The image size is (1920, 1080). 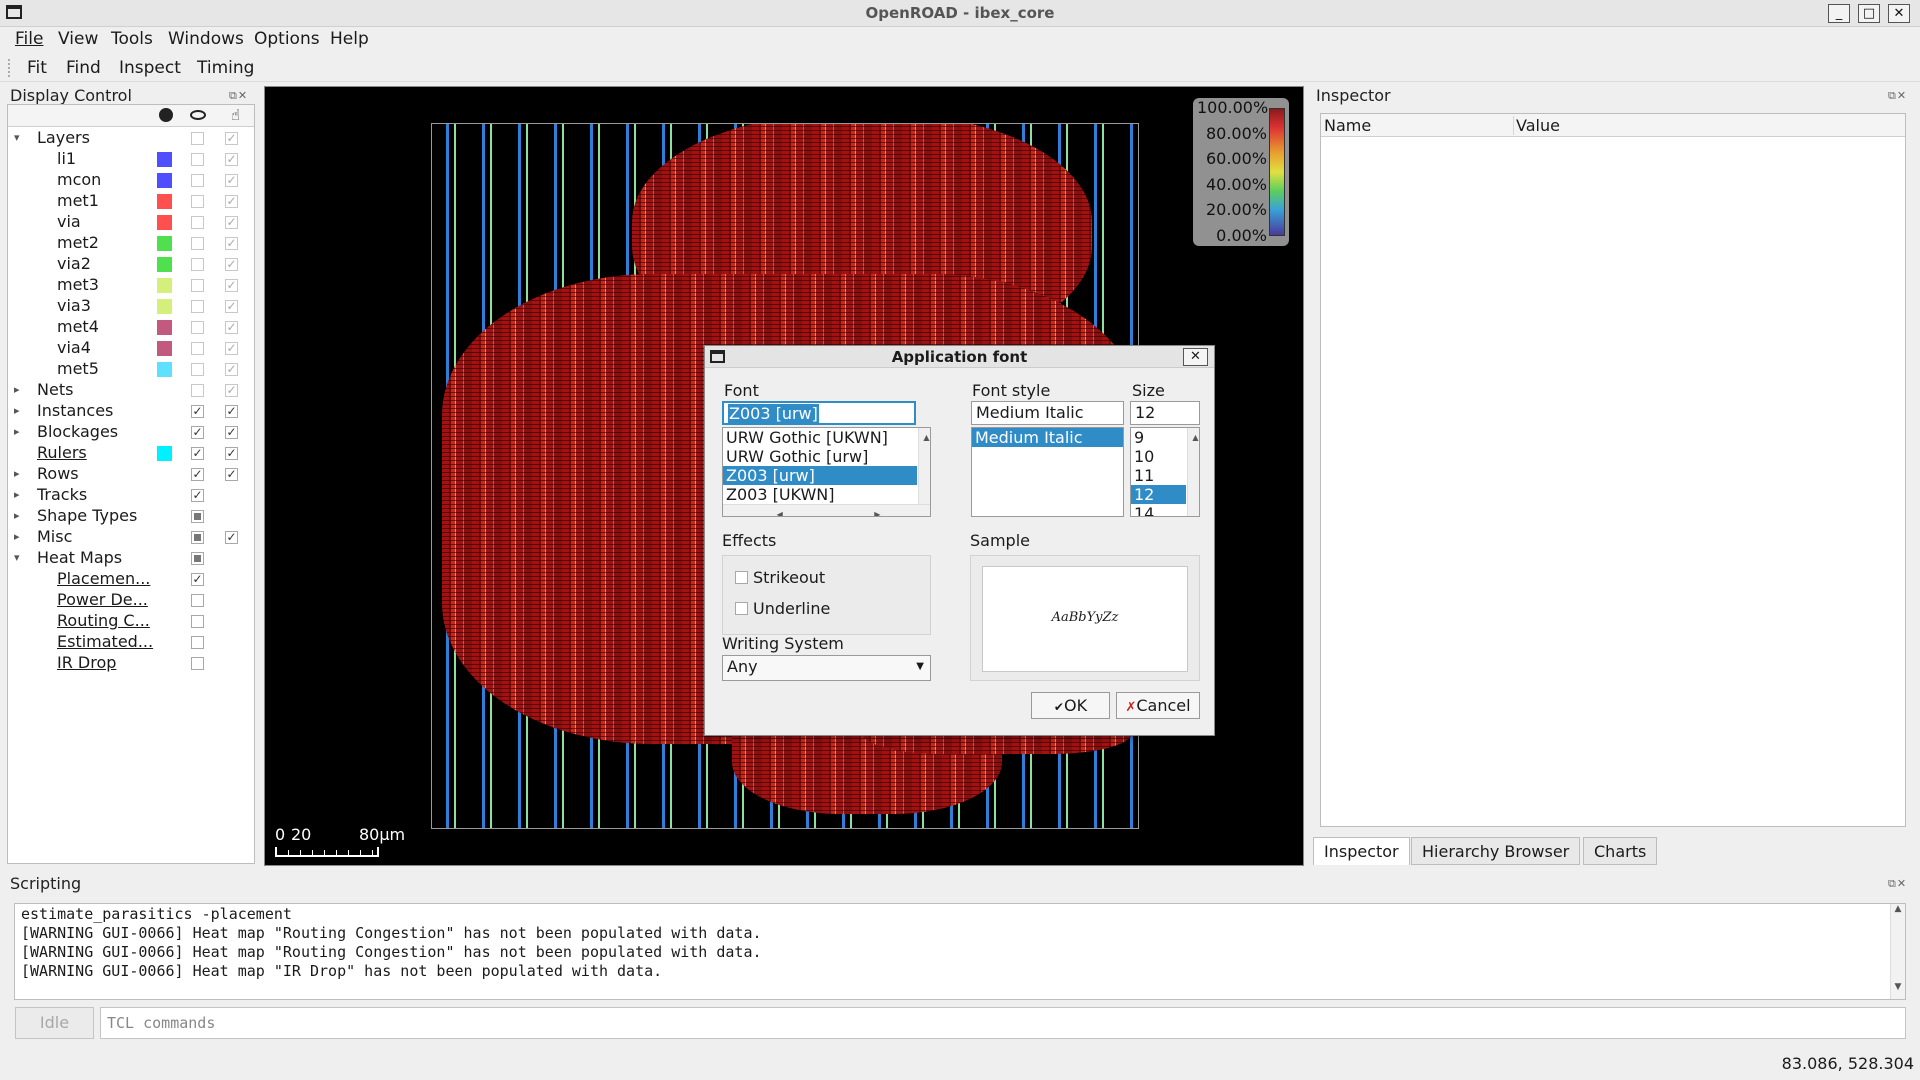 What do you see at coordinates (1070, 705) in the screenshot?
I see `ok-button: ✔OK` at bounding box center [1070, 705].